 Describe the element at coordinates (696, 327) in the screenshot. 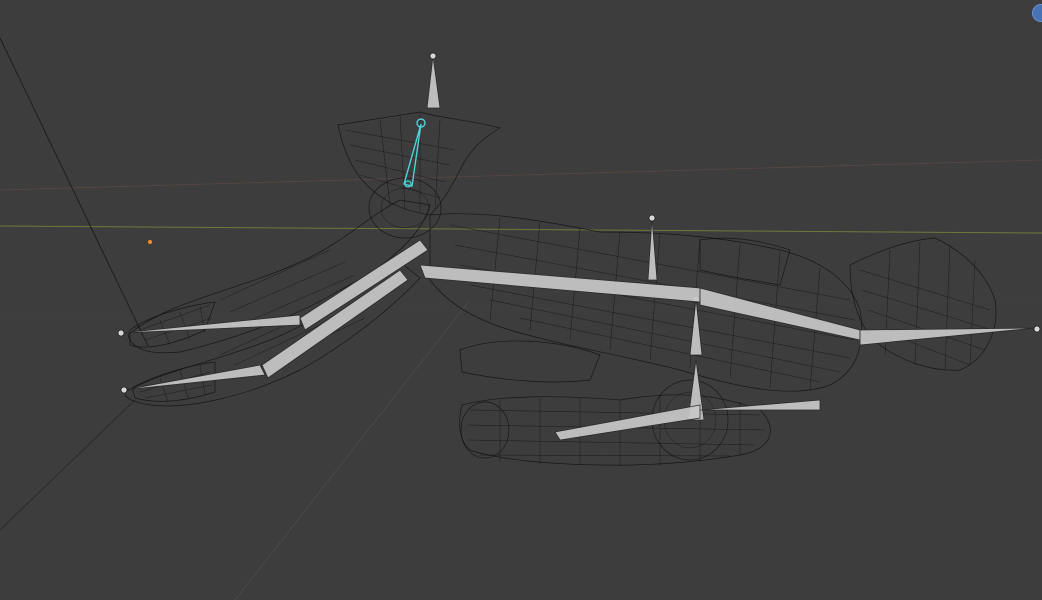

I see `bone-hip-up` at that location.